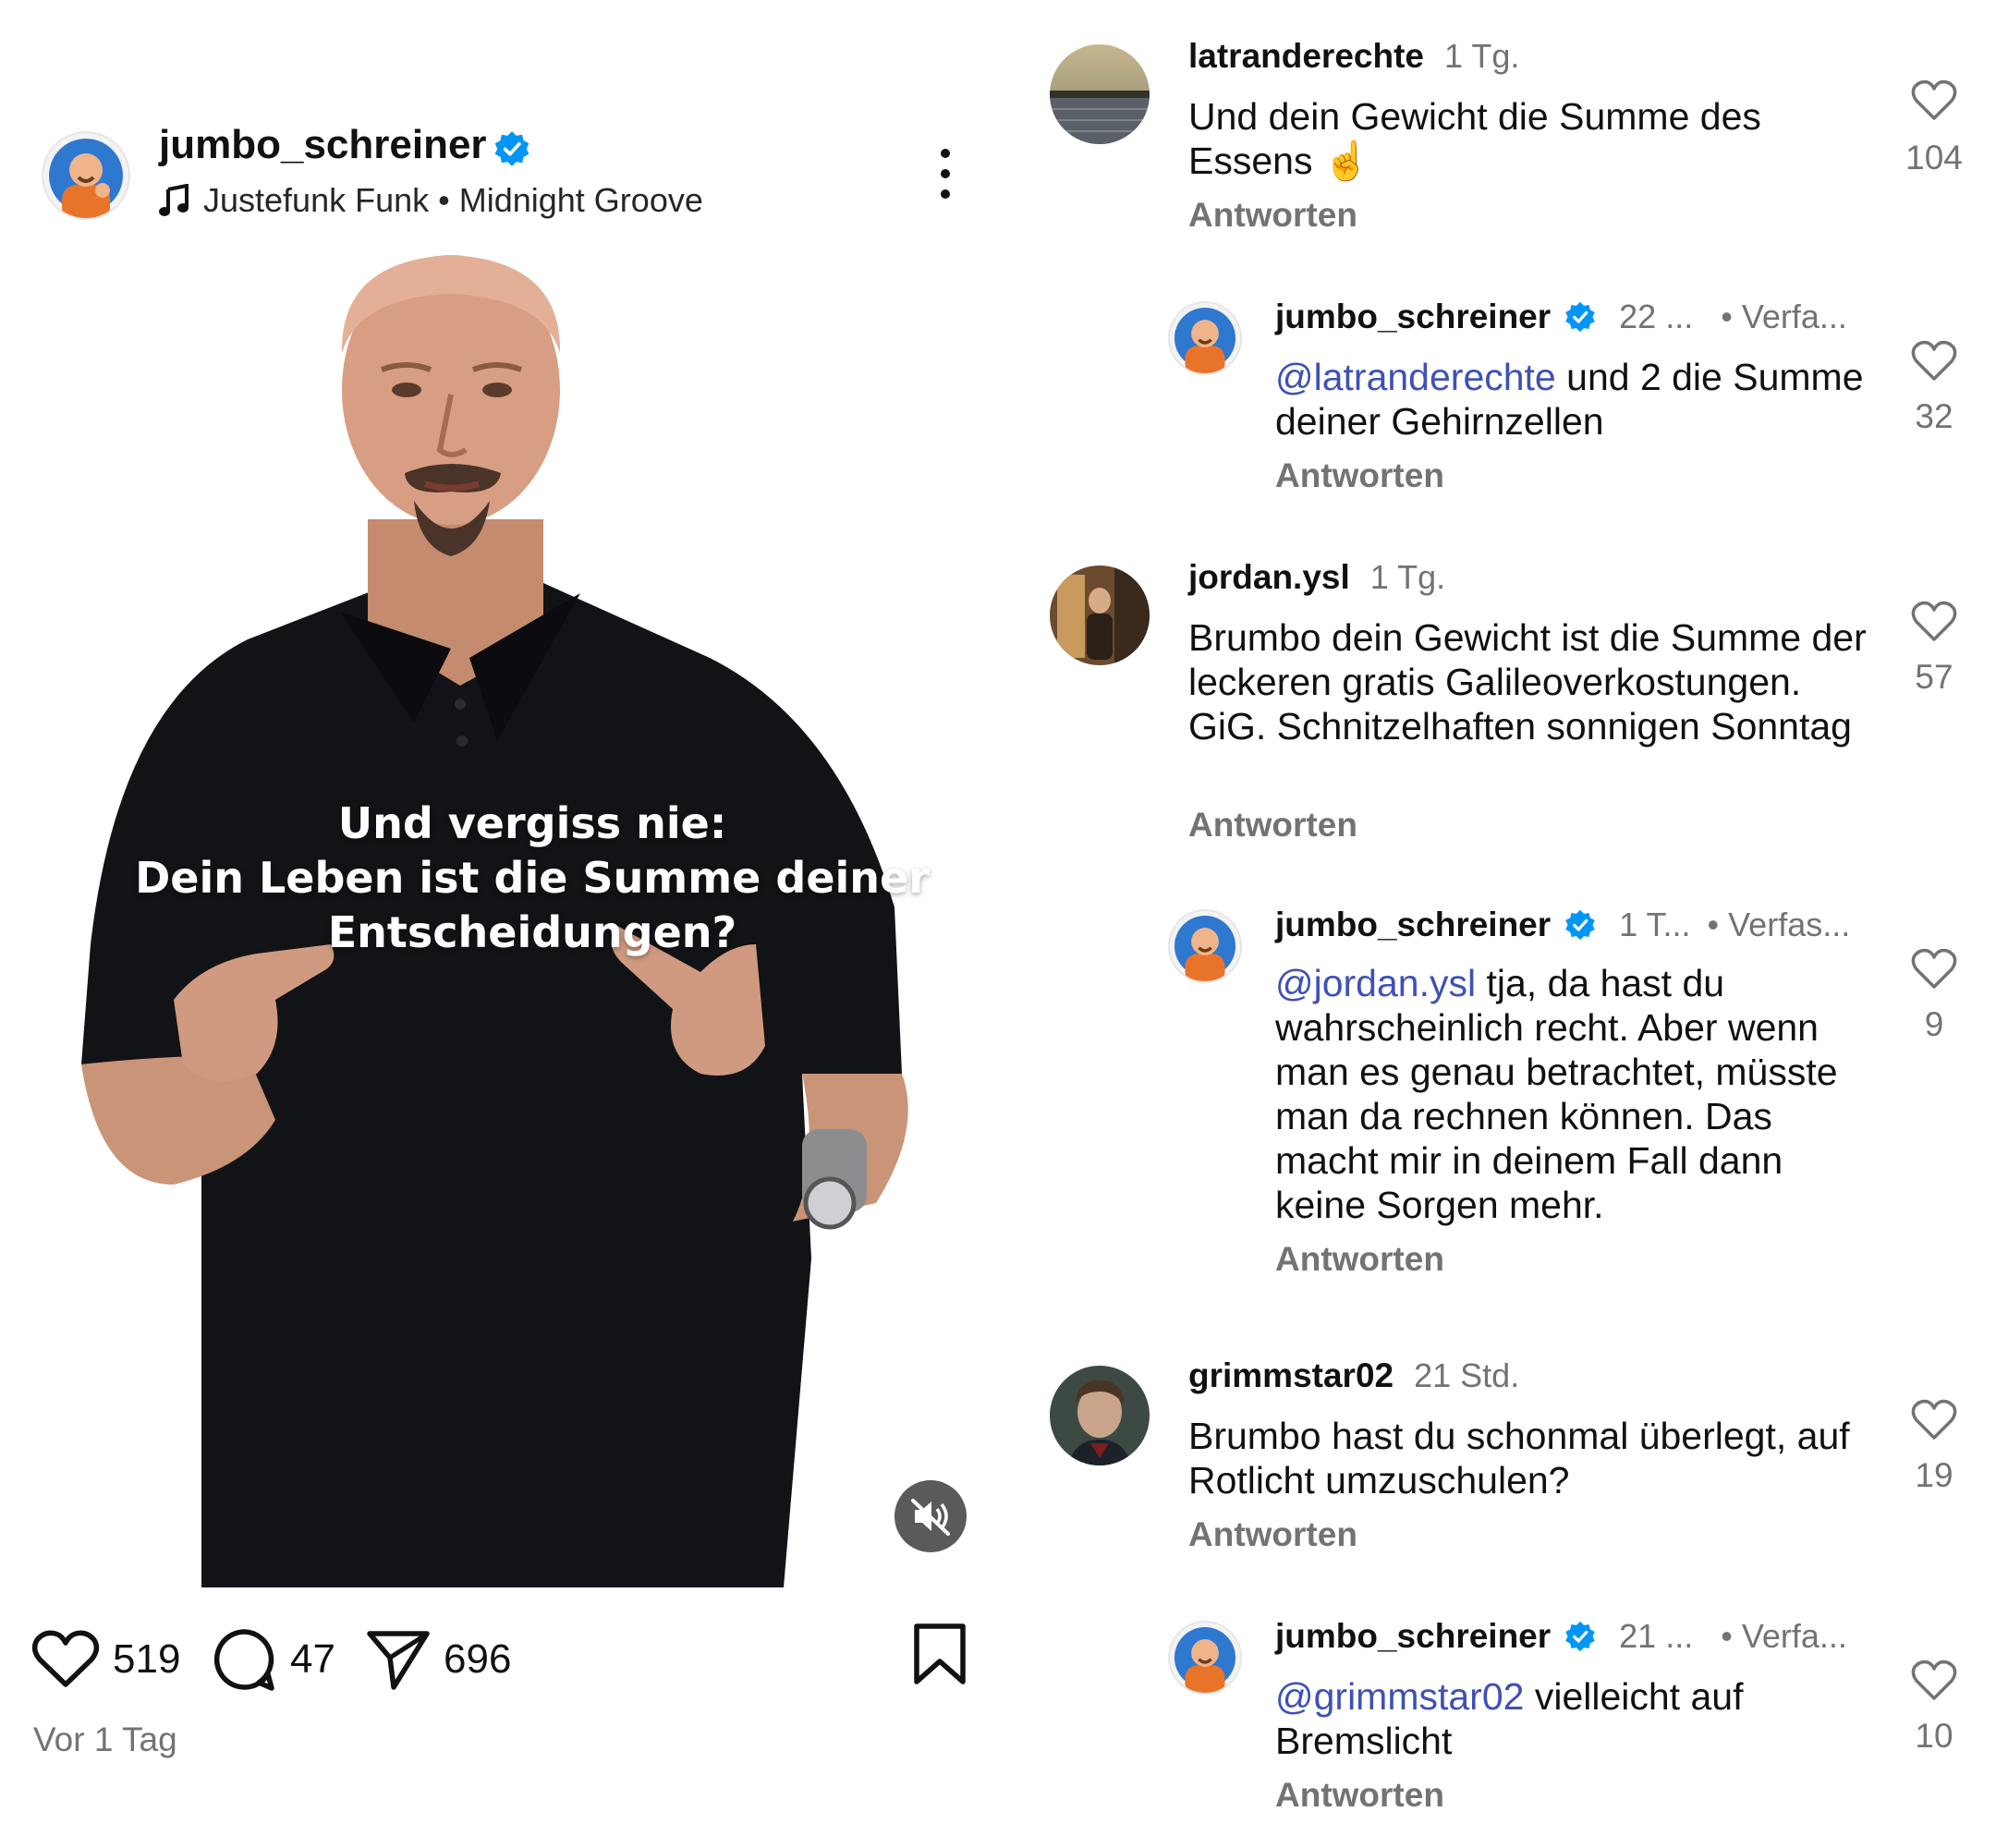 Image resolution: width=1996 pixels, height=1848 pixels. Describe the element at coordinates (1306, 56) in the screenshot. I see `comment-username: latranderechte` at that location.